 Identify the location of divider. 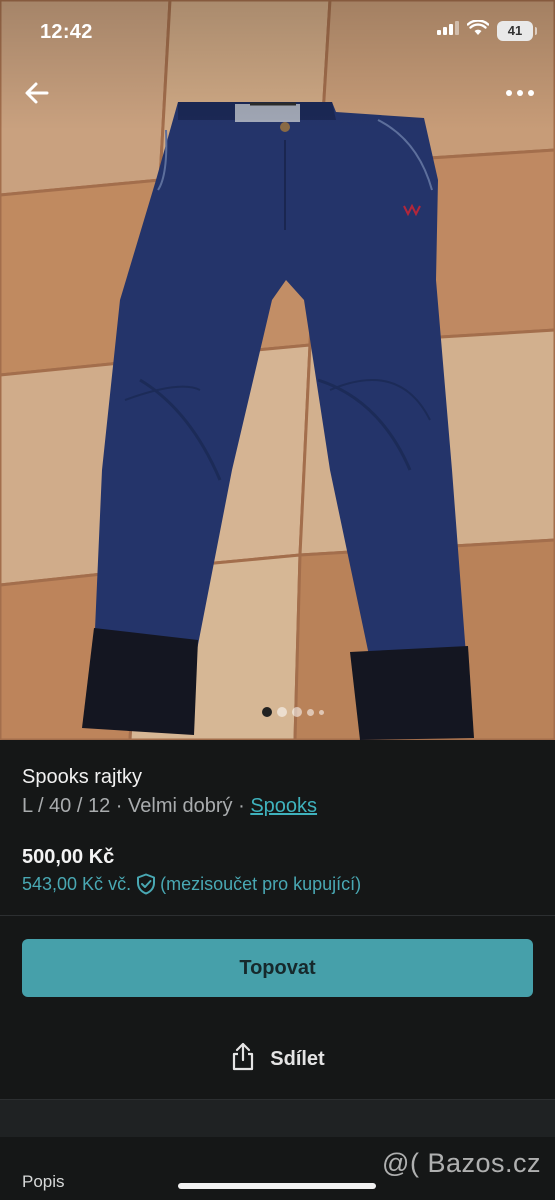
(277, 915).